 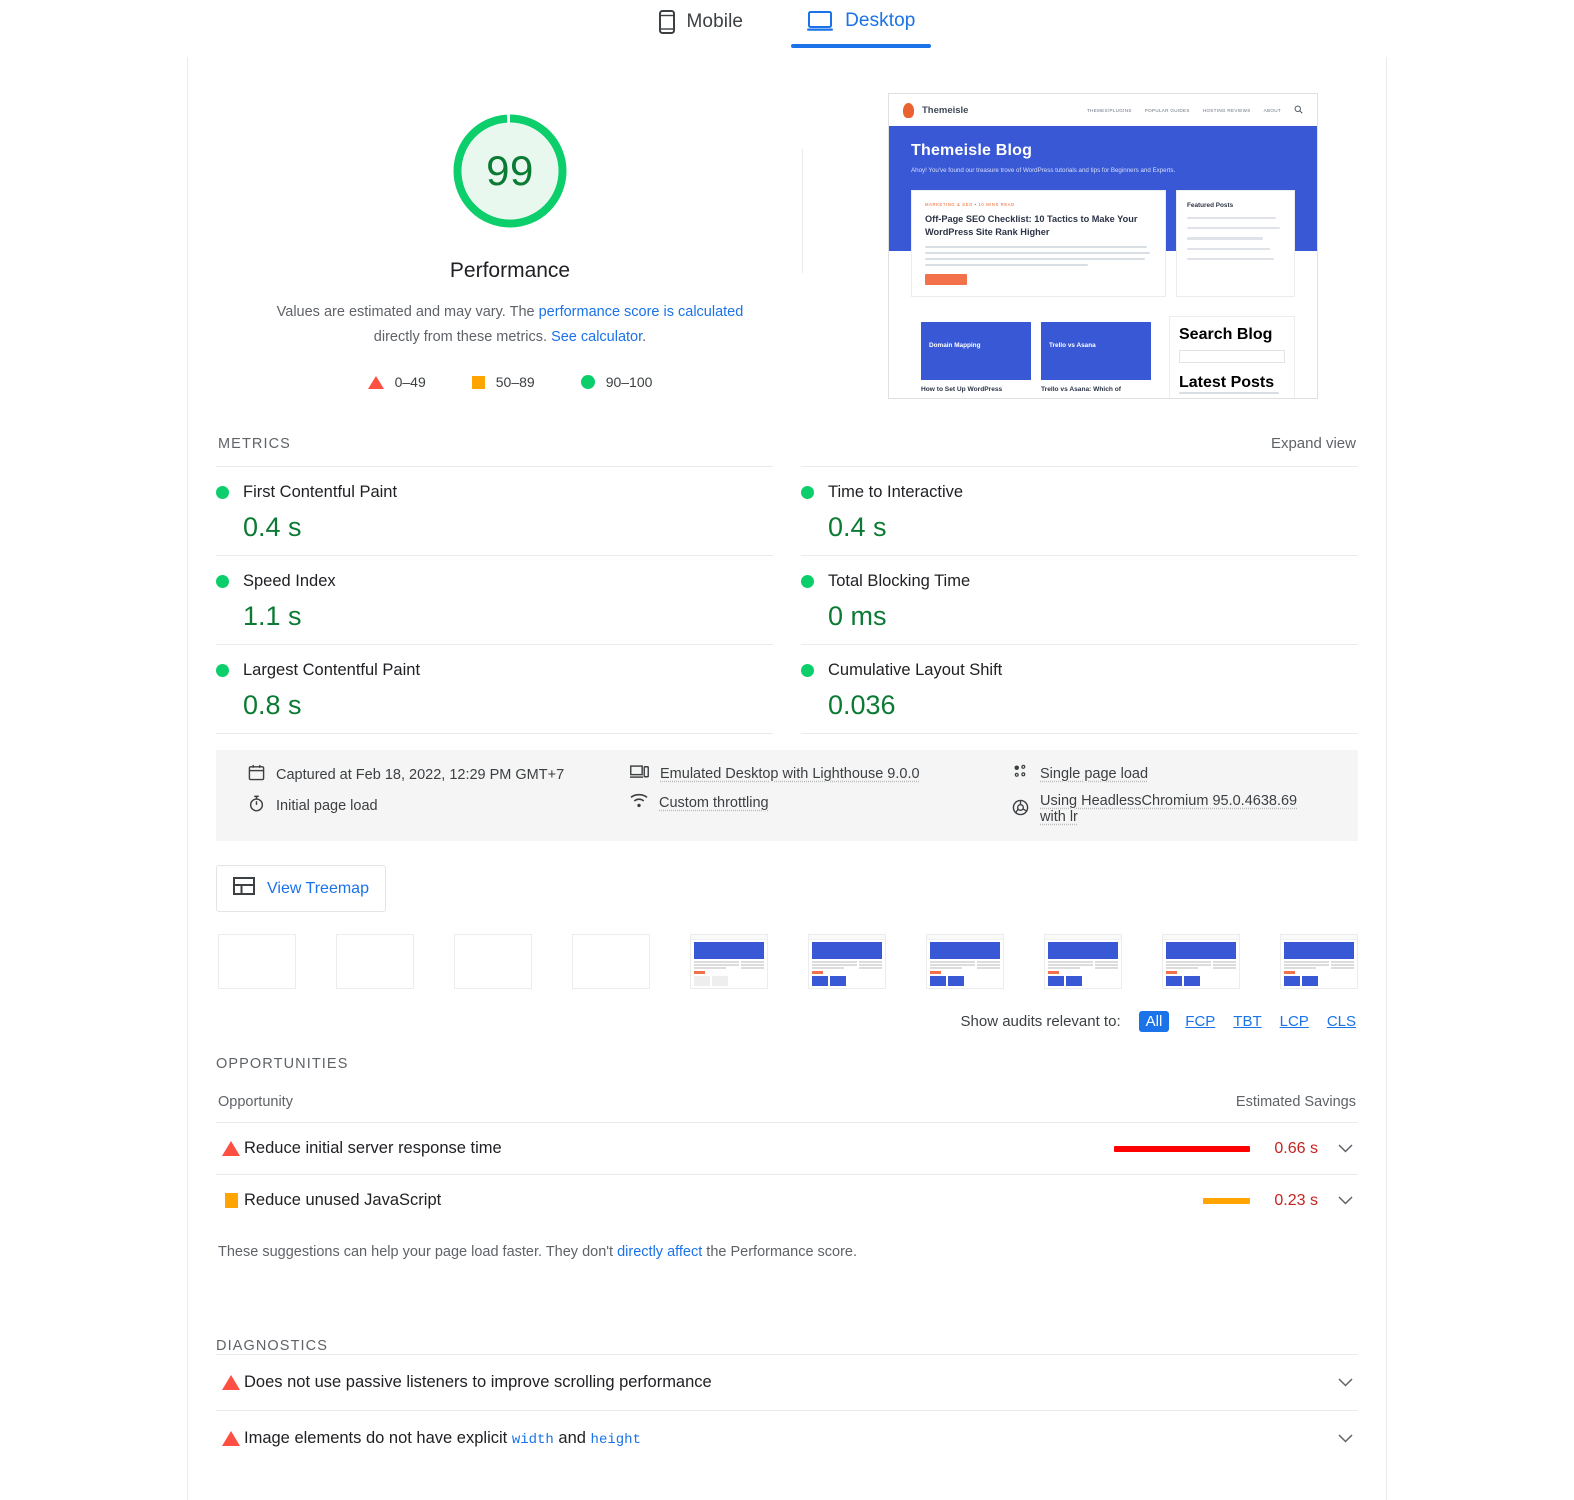 What do you see at coordinates (899, 581) in the screenshot?
I see `metric-label: Total Blocking Time` at bounding box center [899, 581].